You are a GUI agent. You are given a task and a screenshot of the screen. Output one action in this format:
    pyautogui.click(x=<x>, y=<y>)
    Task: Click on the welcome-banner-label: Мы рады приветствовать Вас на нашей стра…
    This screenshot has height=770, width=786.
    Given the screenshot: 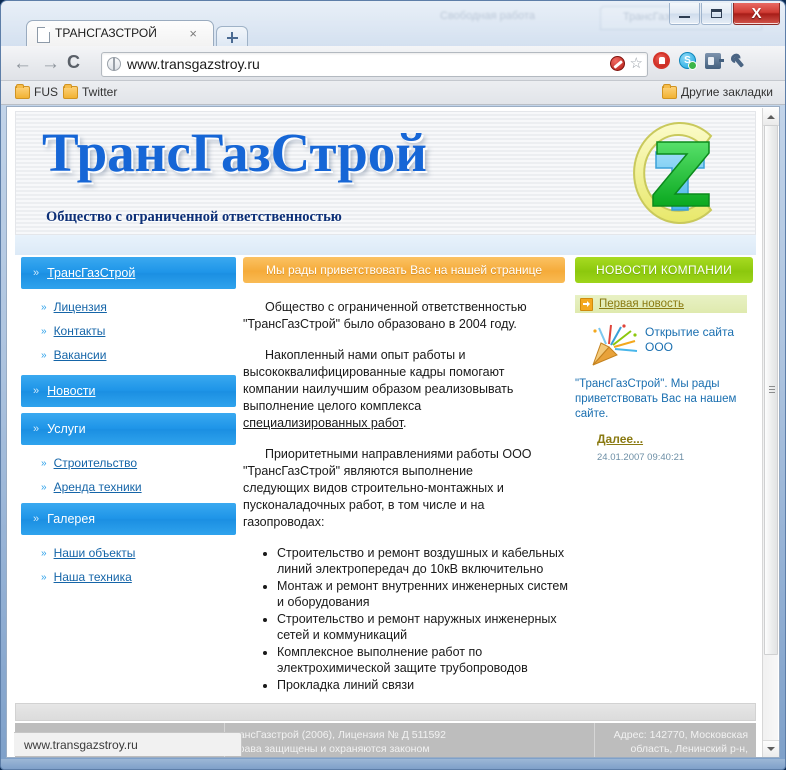 What is the action you would take?
    pyautogui.click(x=404, y=270)
    